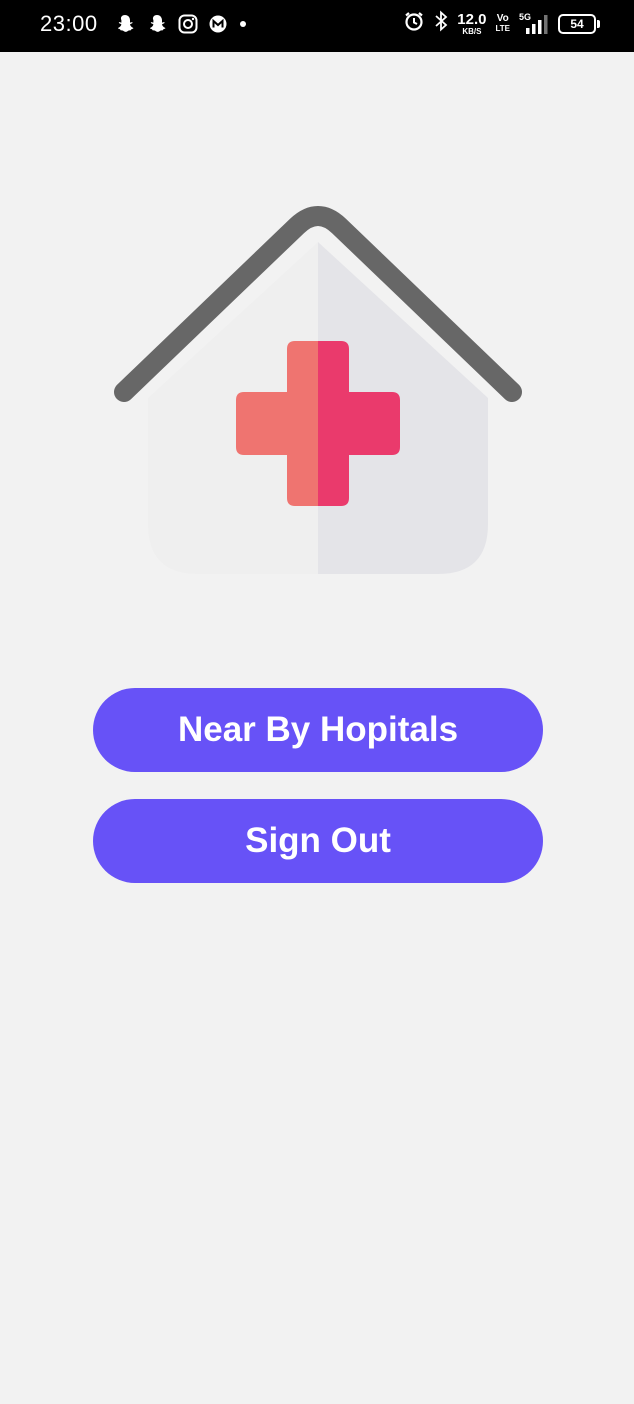 This screenshot has height=1404, width=634. I want to click on network-speed-unit: KB/S, so click(472, 31).